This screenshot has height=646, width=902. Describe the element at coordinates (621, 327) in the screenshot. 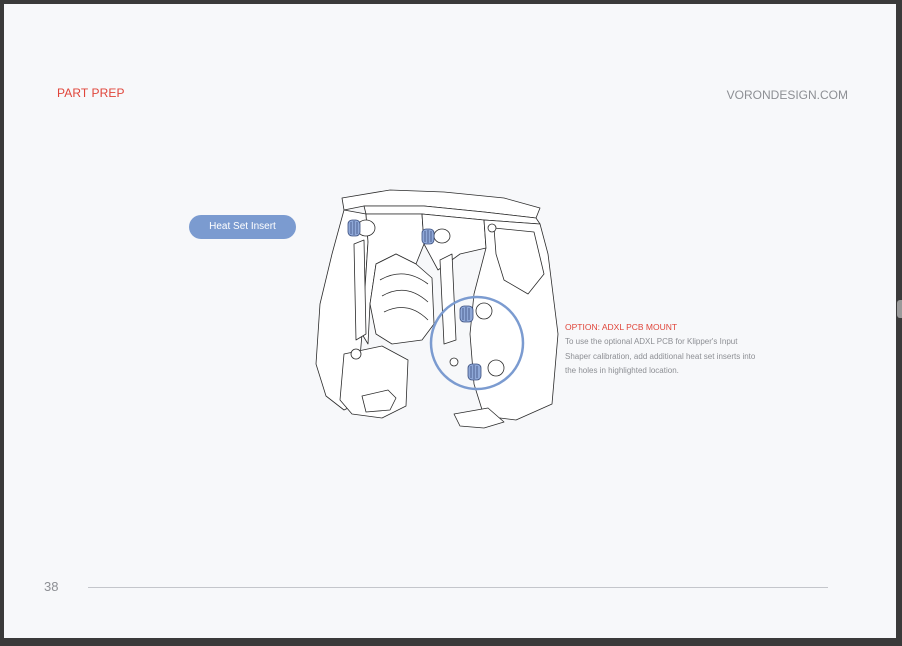

I see `option-title: OPTION: ADXL PCB MOUNT` at that location.